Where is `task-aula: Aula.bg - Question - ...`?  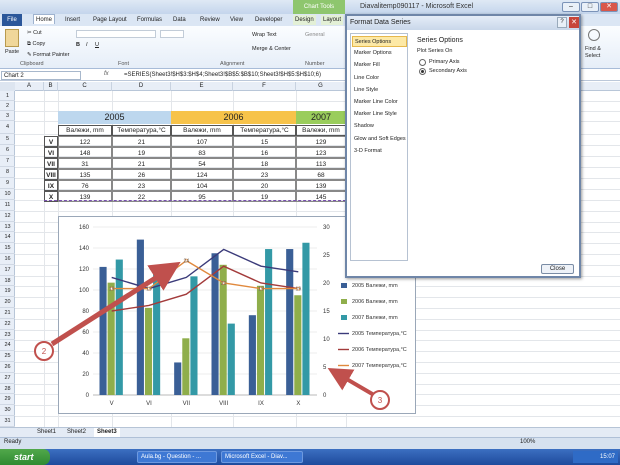 task-aula: Aula.bg - Question - ... is located at coordinates (177, 457).